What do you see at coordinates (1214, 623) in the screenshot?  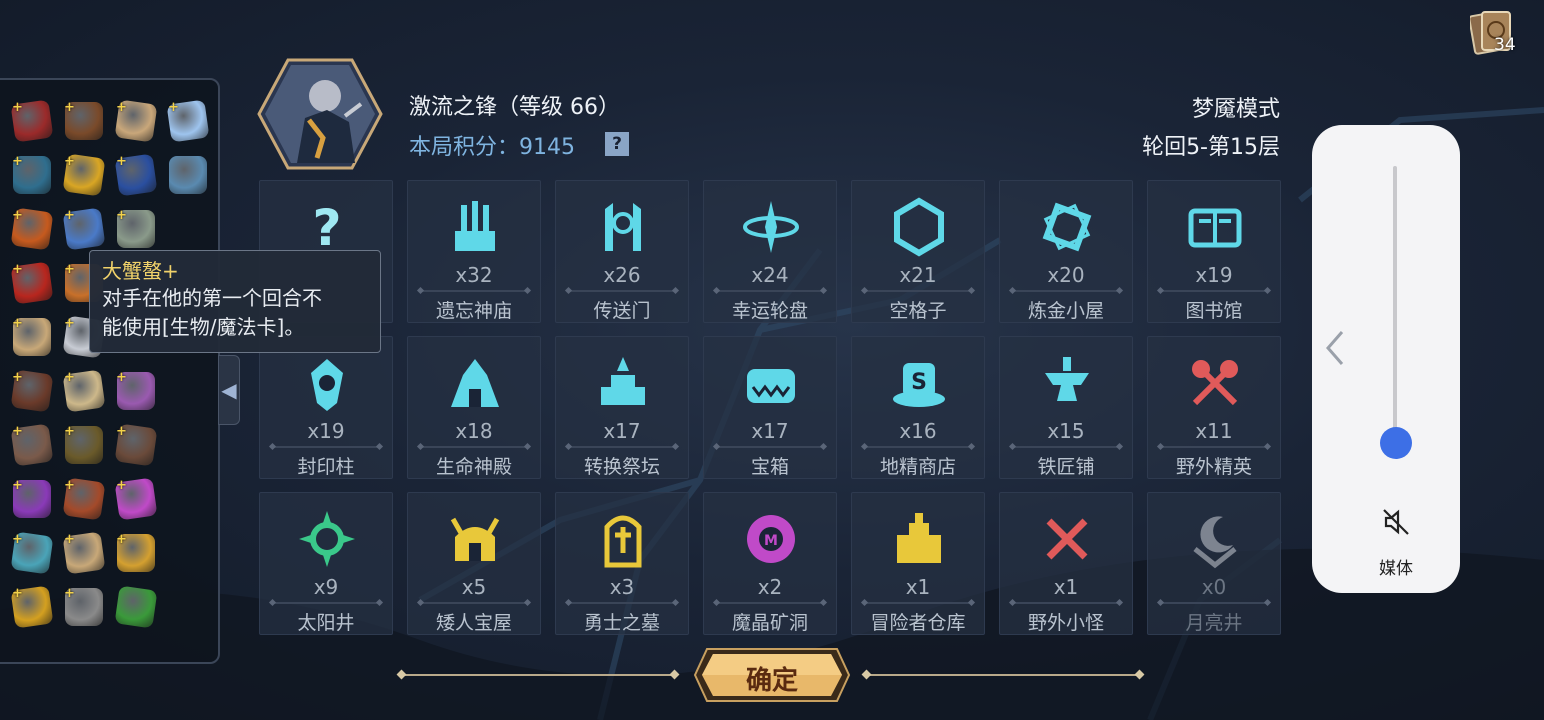 I see `room-name: 月亮井` at bounding box center [1214, 623].